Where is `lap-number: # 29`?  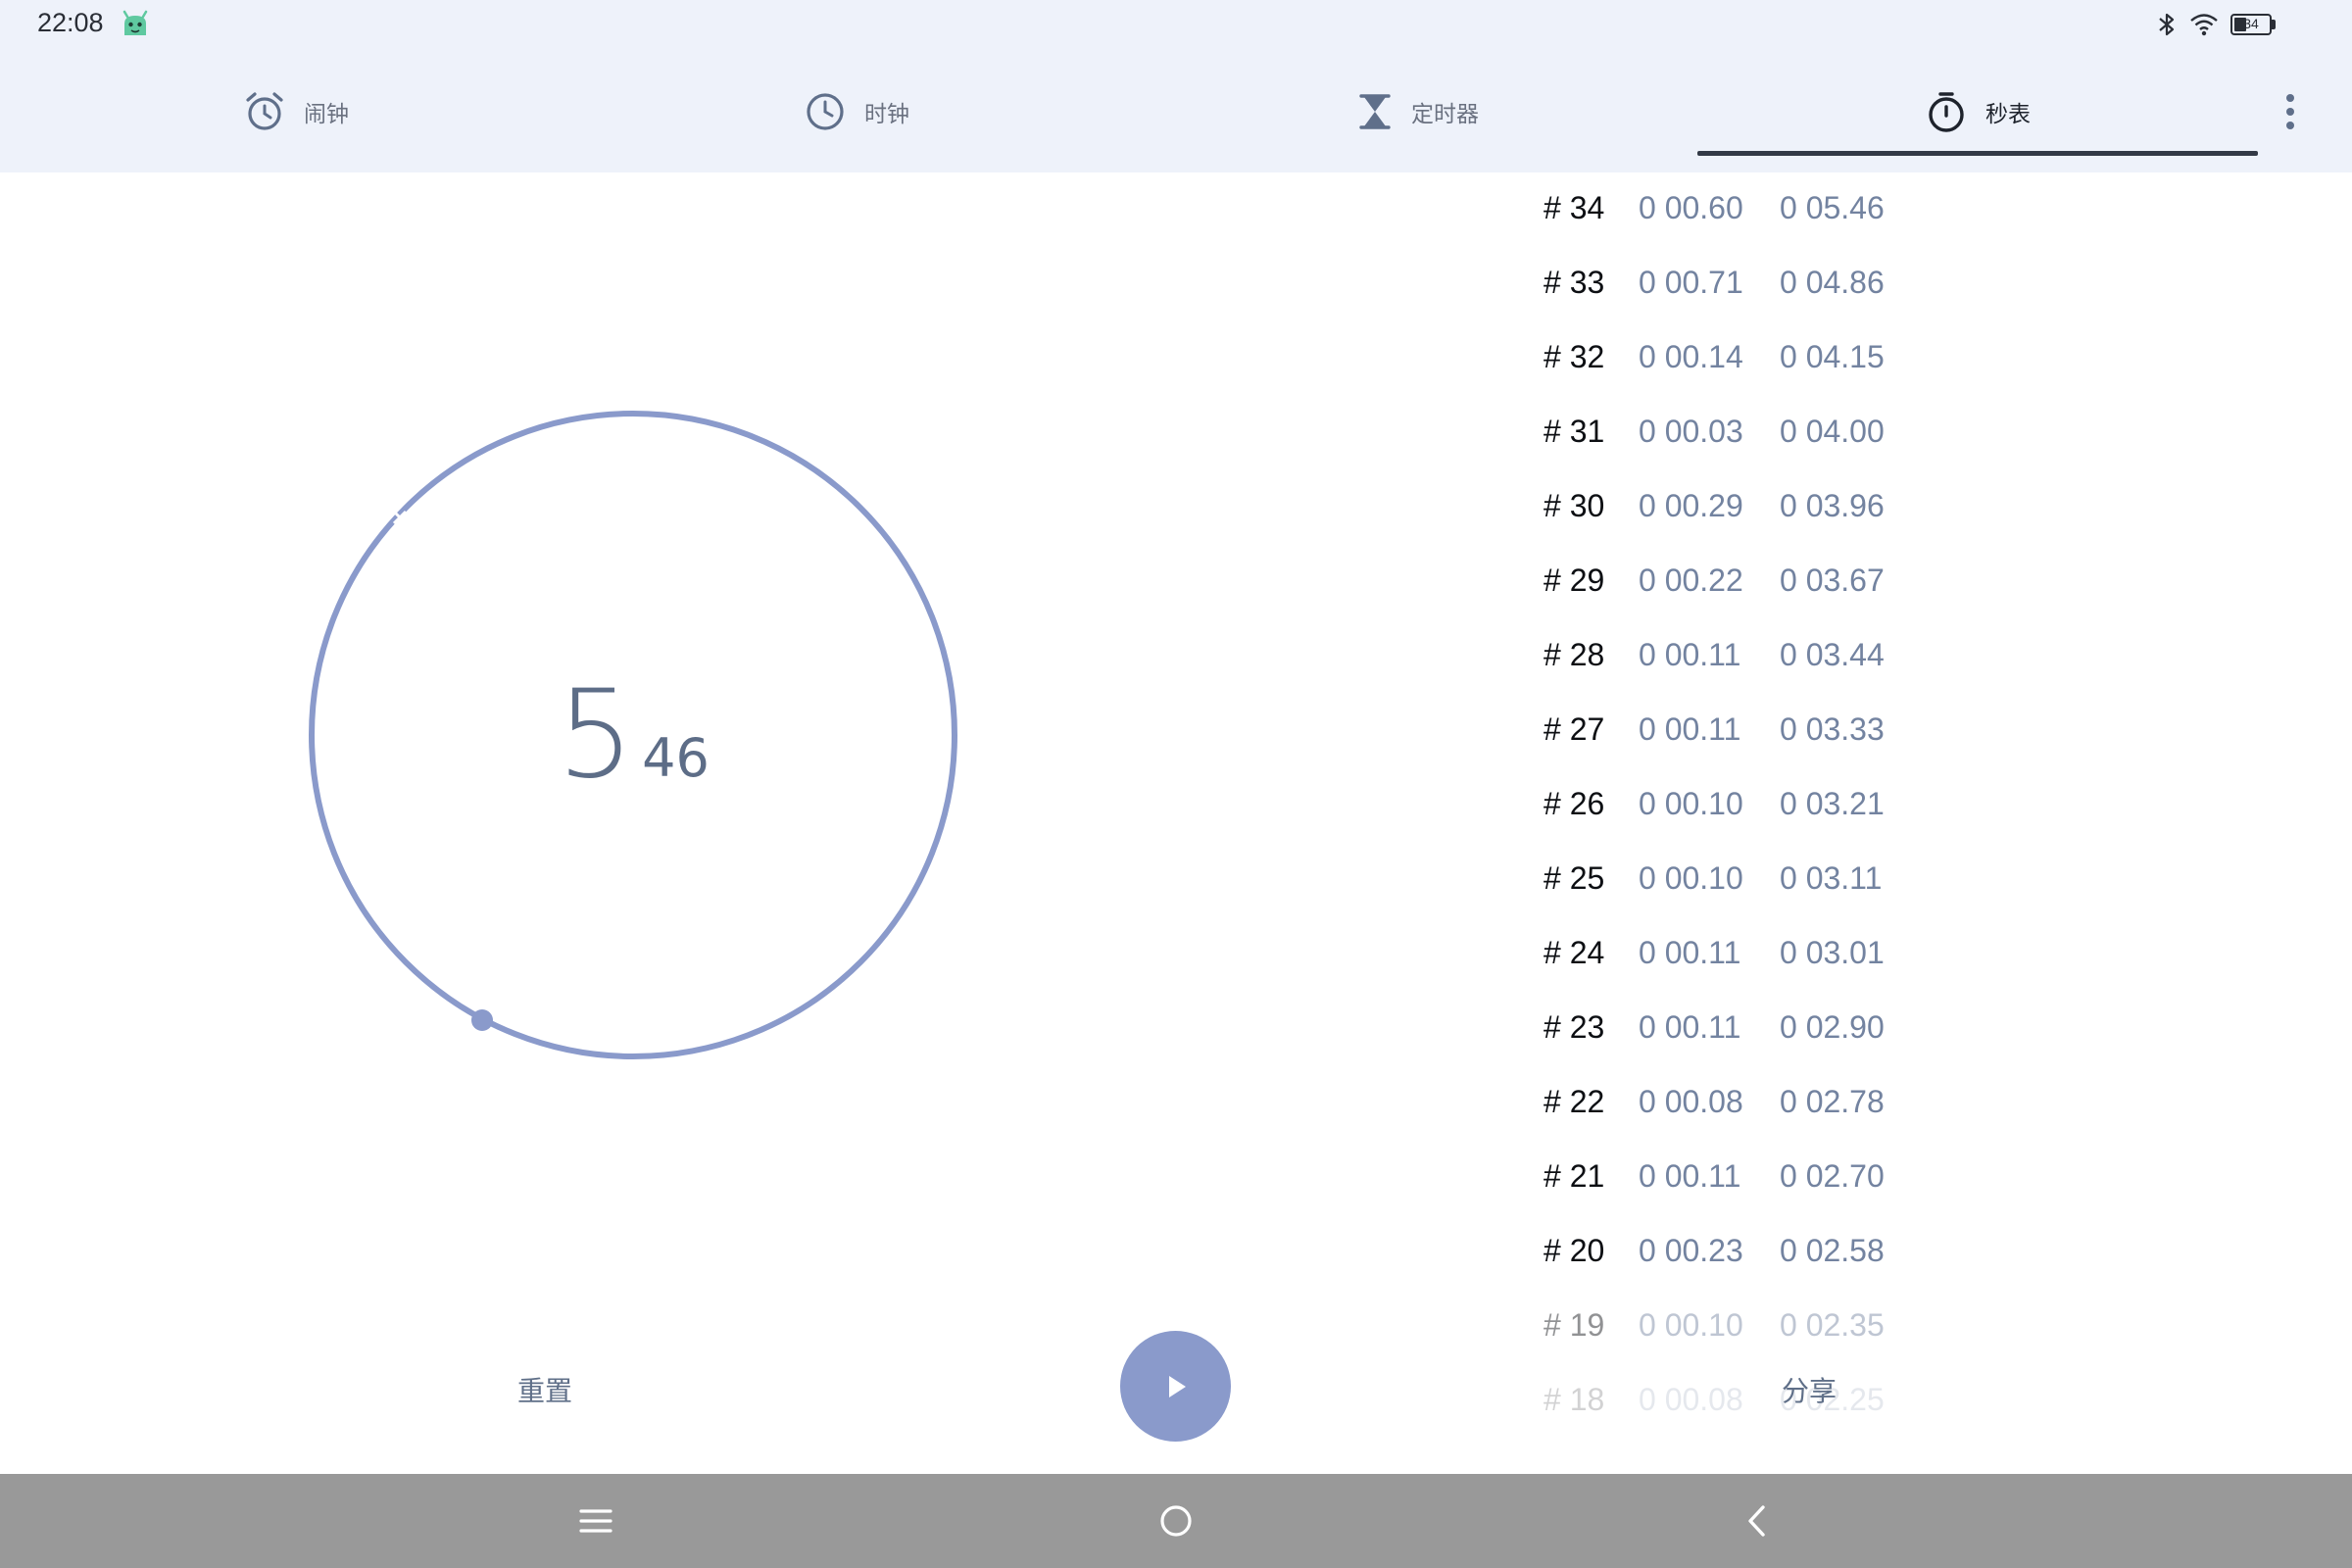
lap-number: # 29 is located at coordinates (1574, 580).